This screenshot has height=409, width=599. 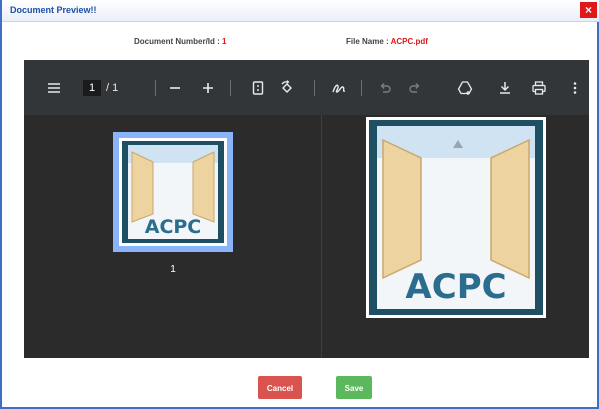 I want to click on file-name-value: ACPC.pdf, so click(x=409, y=41).